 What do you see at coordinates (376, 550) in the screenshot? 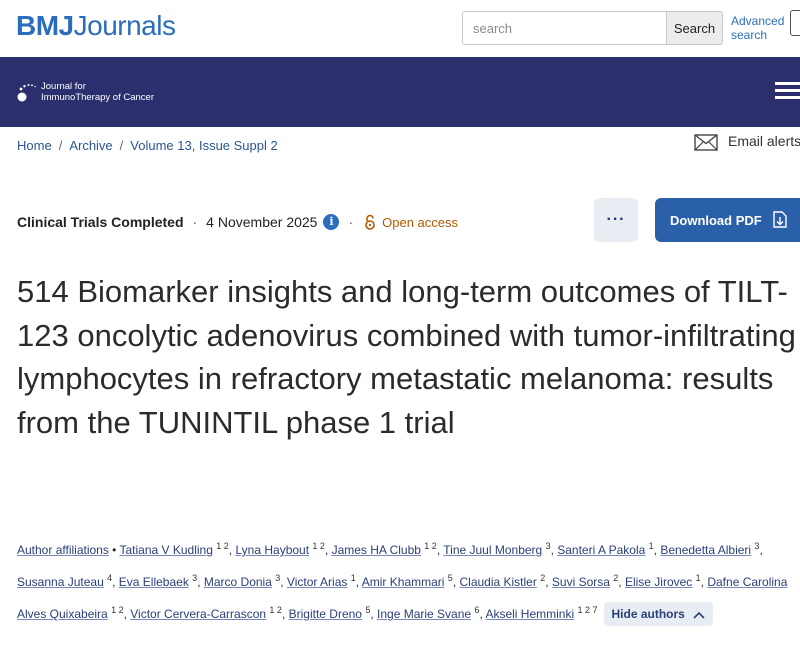
I see `author-name: James HA Clubb` at bounding box center [376, 550].